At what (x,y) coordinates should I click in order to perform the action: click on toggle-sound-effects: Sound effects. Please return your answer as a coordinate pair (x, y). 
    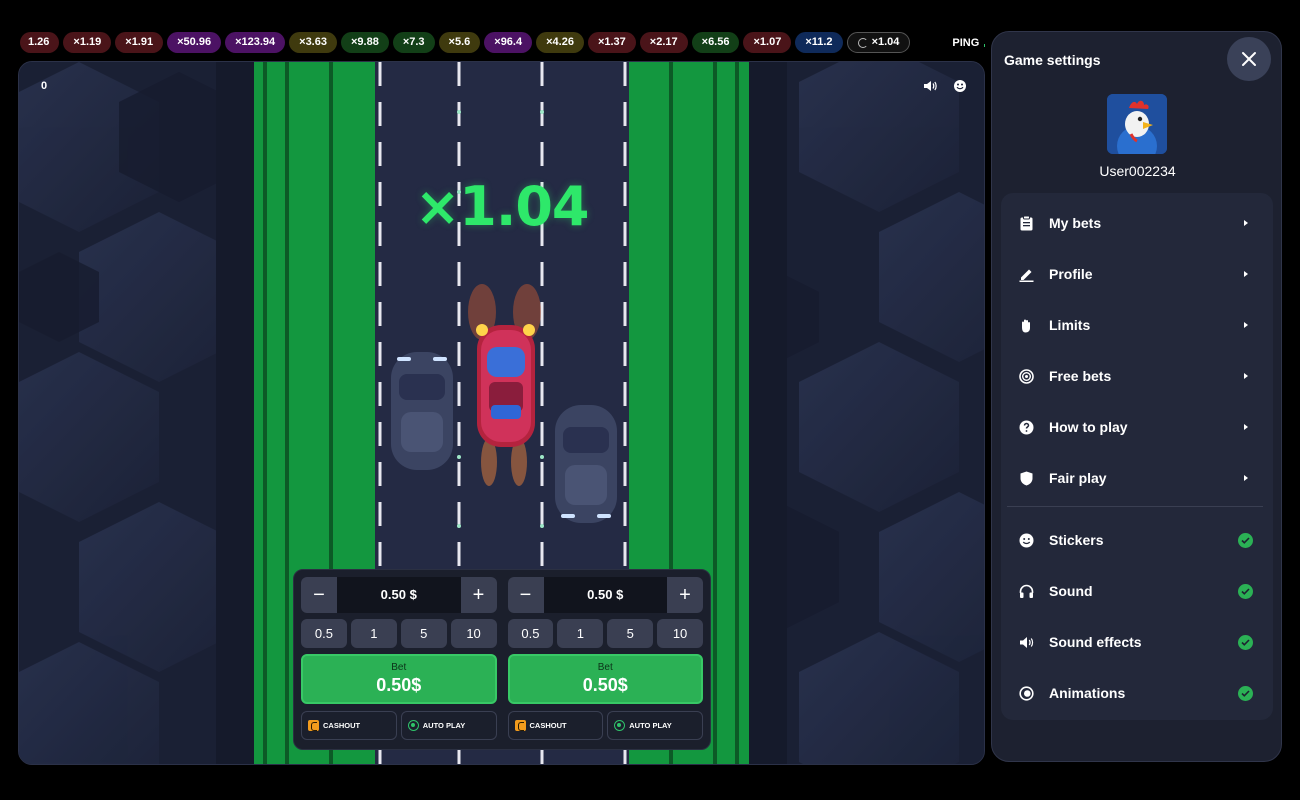
    Looking at the image, I should click on (1137, 642).